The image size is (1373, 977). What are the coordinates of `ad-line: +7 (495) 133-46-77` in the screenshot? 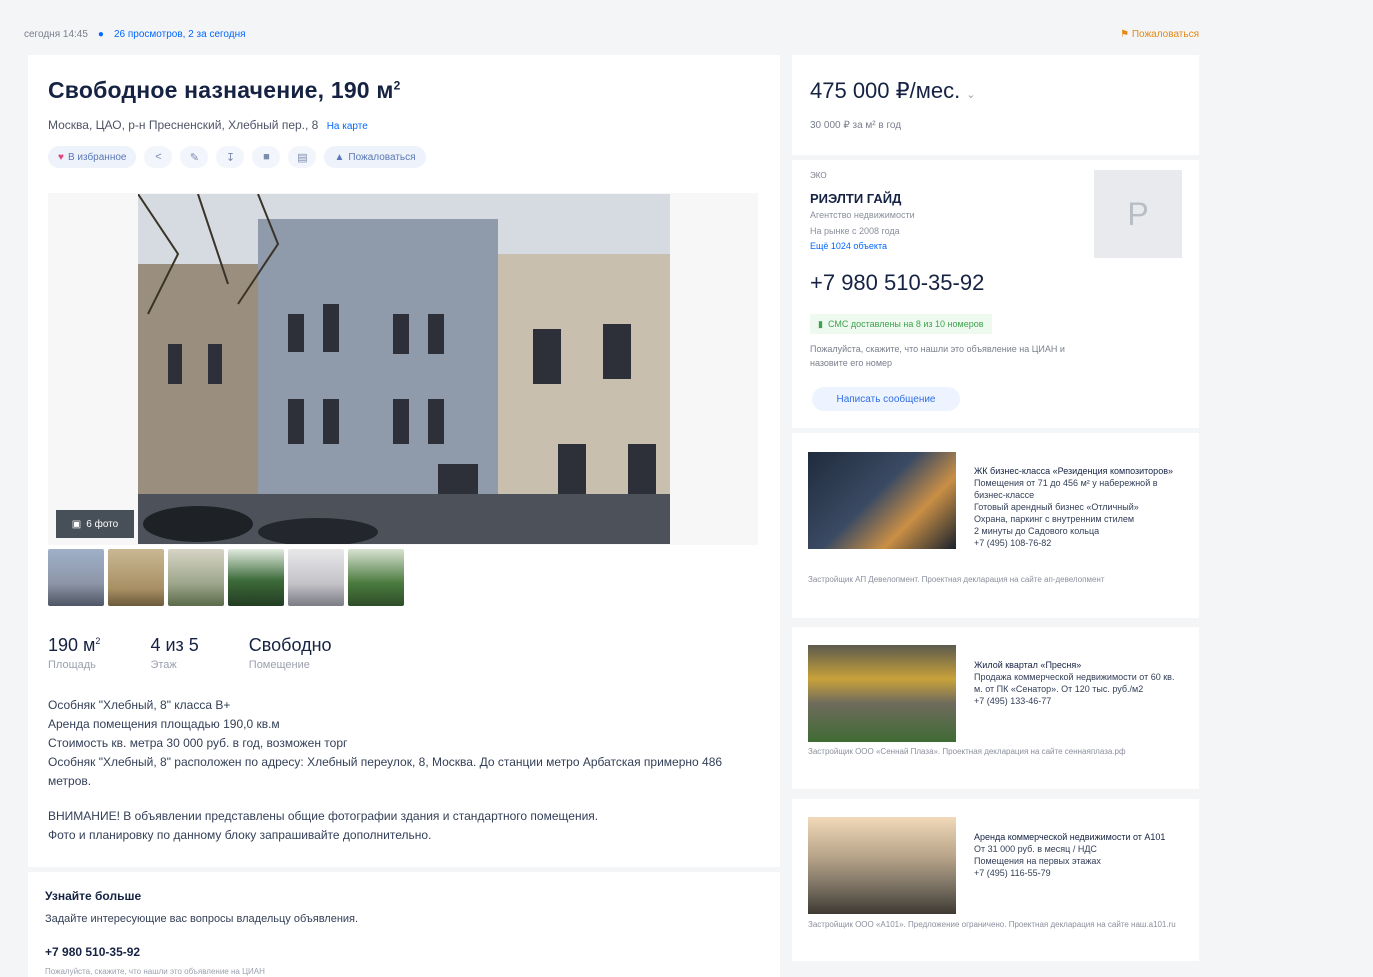 It's located at (1013, 701).